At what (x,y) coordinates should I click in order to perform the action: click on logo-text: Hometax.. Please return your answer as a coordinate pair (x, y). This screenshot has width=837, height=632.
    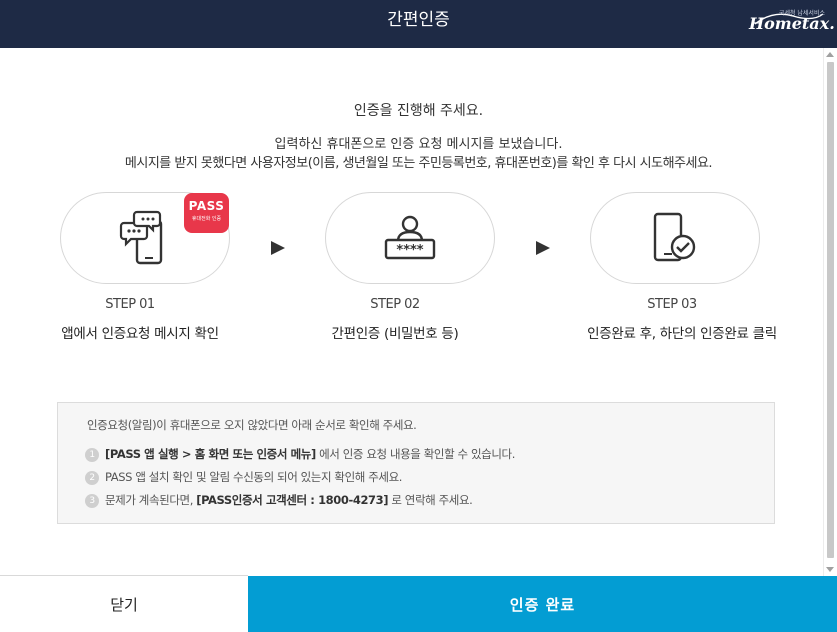
    Looking at the image, I should click on (792, 23).